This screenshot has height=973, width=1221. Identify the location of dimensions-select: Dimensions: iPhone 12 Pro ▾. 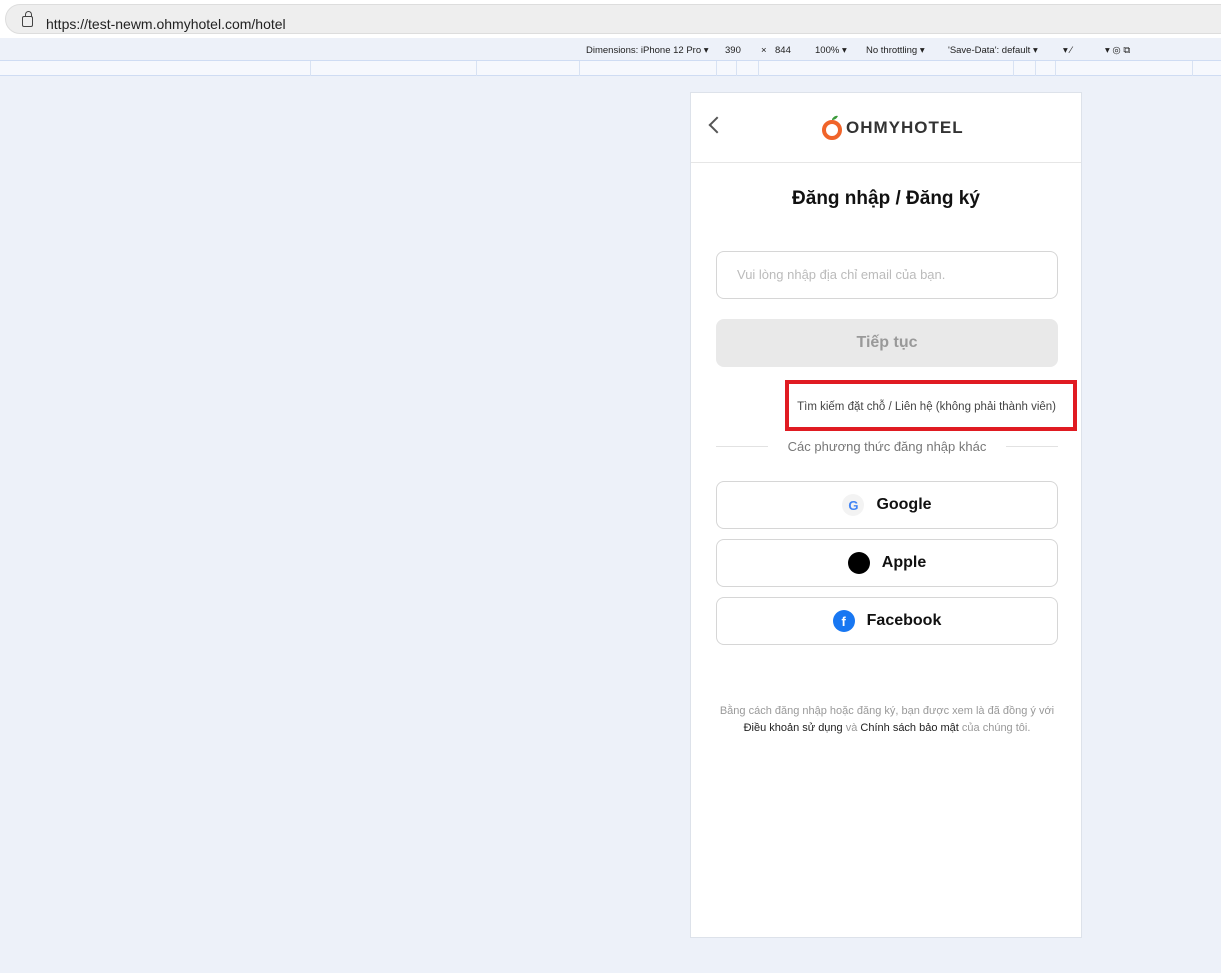
(647, 50).